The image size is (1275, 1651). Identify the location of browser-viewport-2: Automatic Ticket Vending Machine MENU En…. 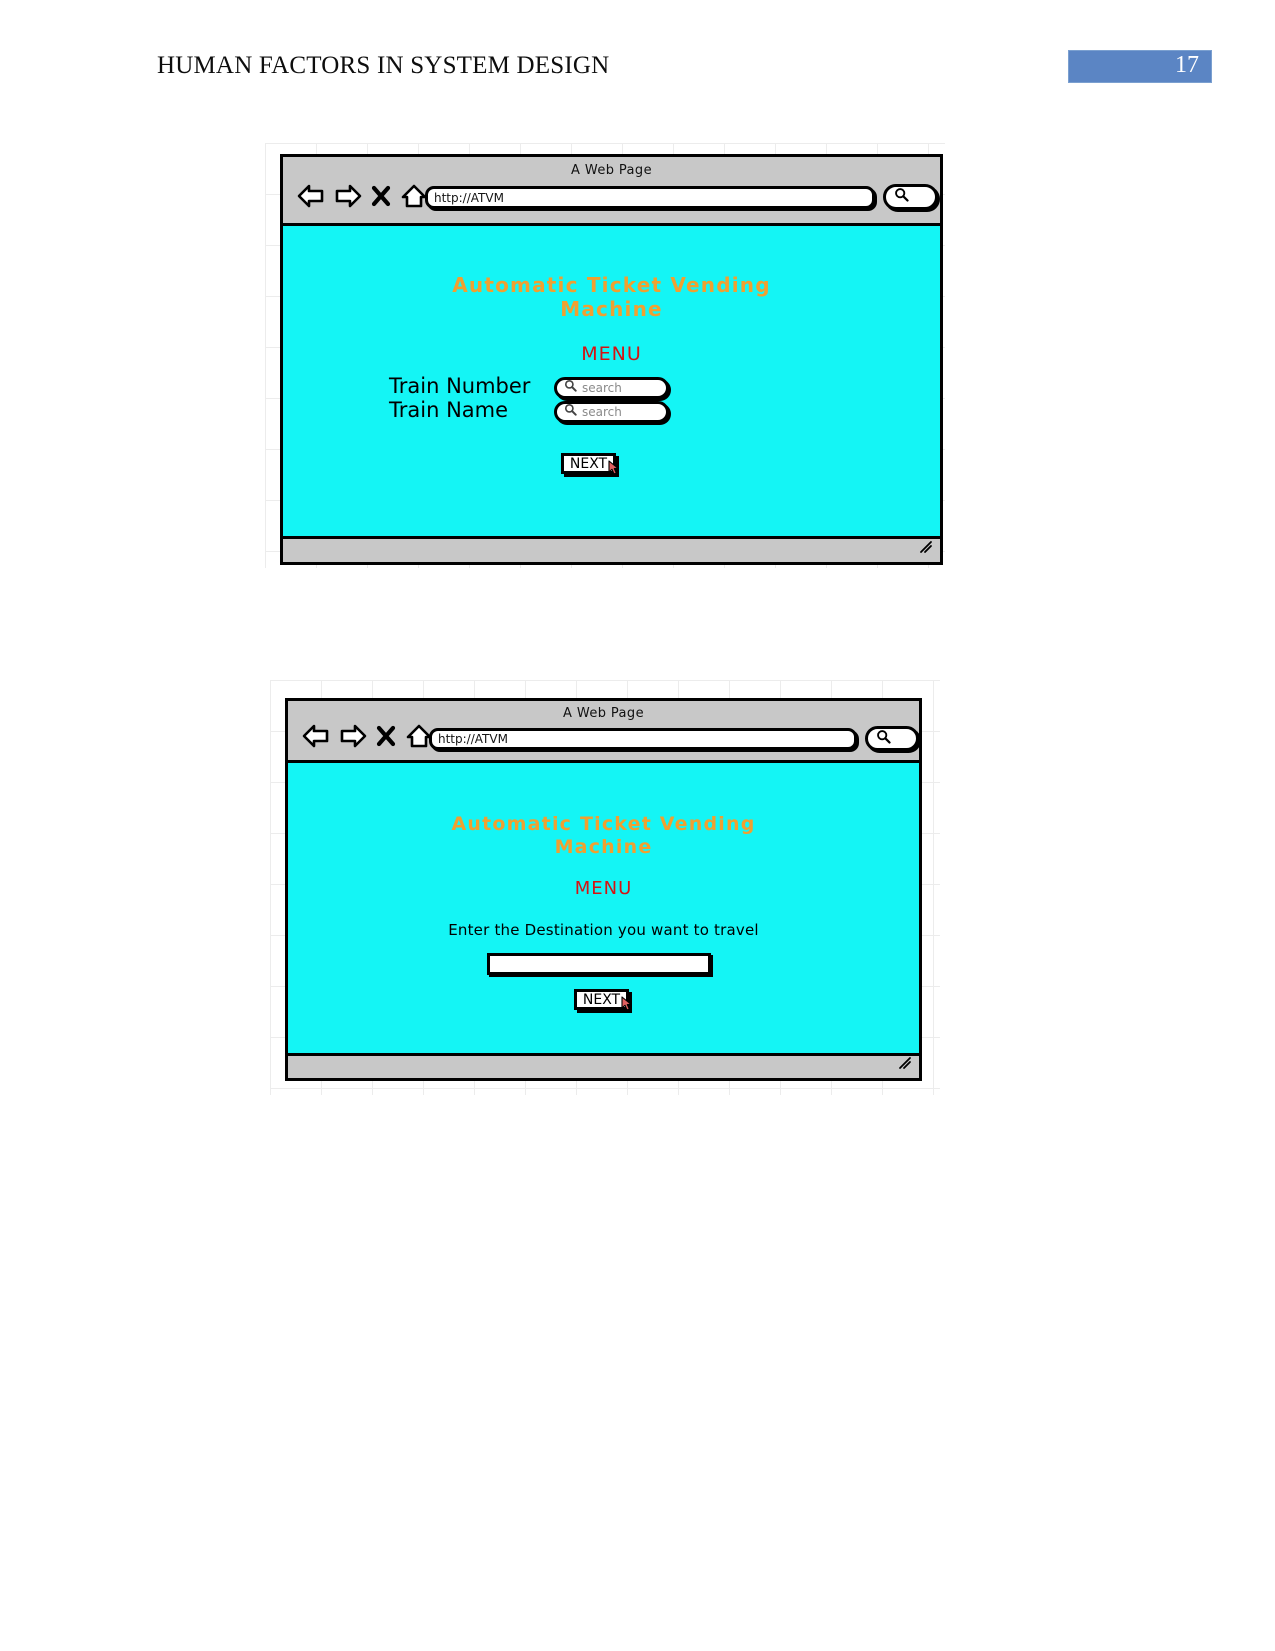
(603, 909).